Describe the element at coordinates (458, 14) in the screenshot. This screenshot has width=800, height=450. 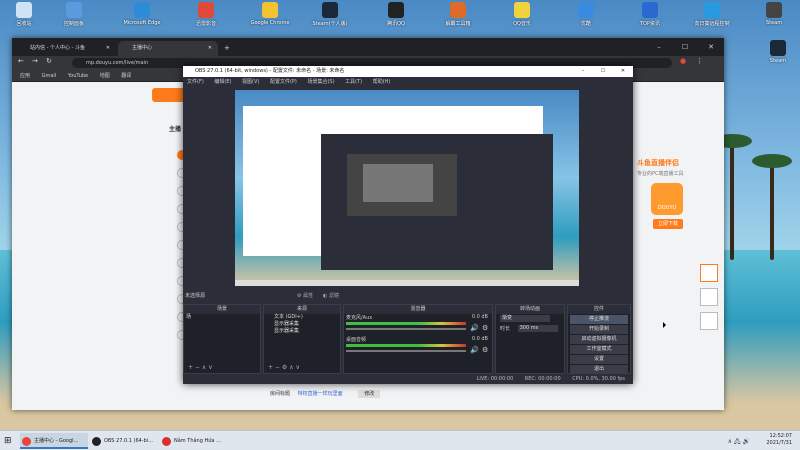
I see `desktop-icon: 解霸工具箱` at that location.